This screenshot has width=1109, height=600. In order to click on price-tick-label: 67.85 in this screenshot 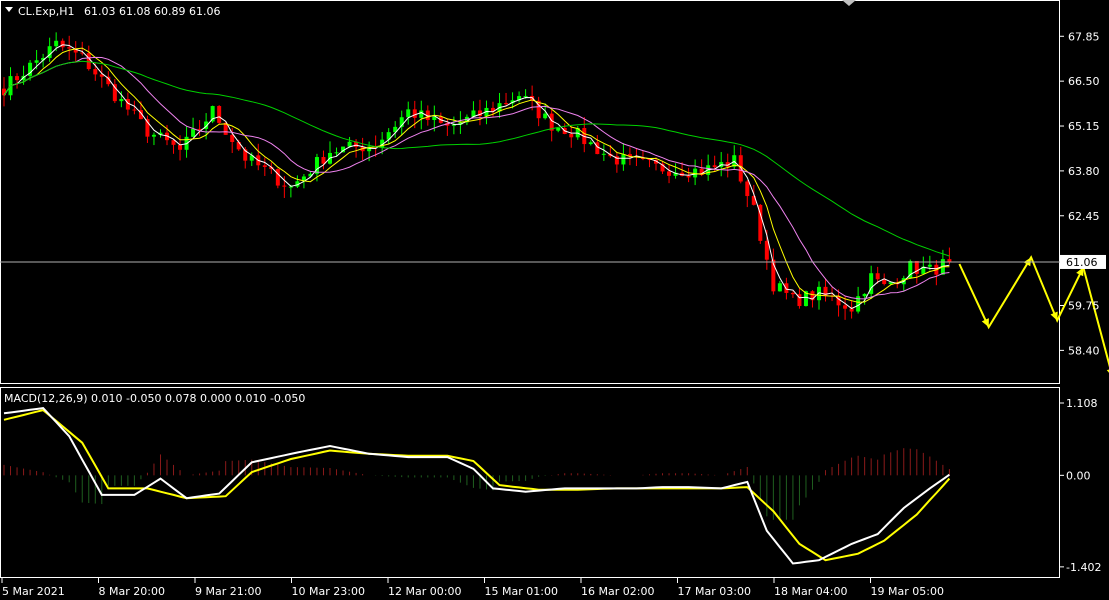, I will do `click(1084, 36)`.